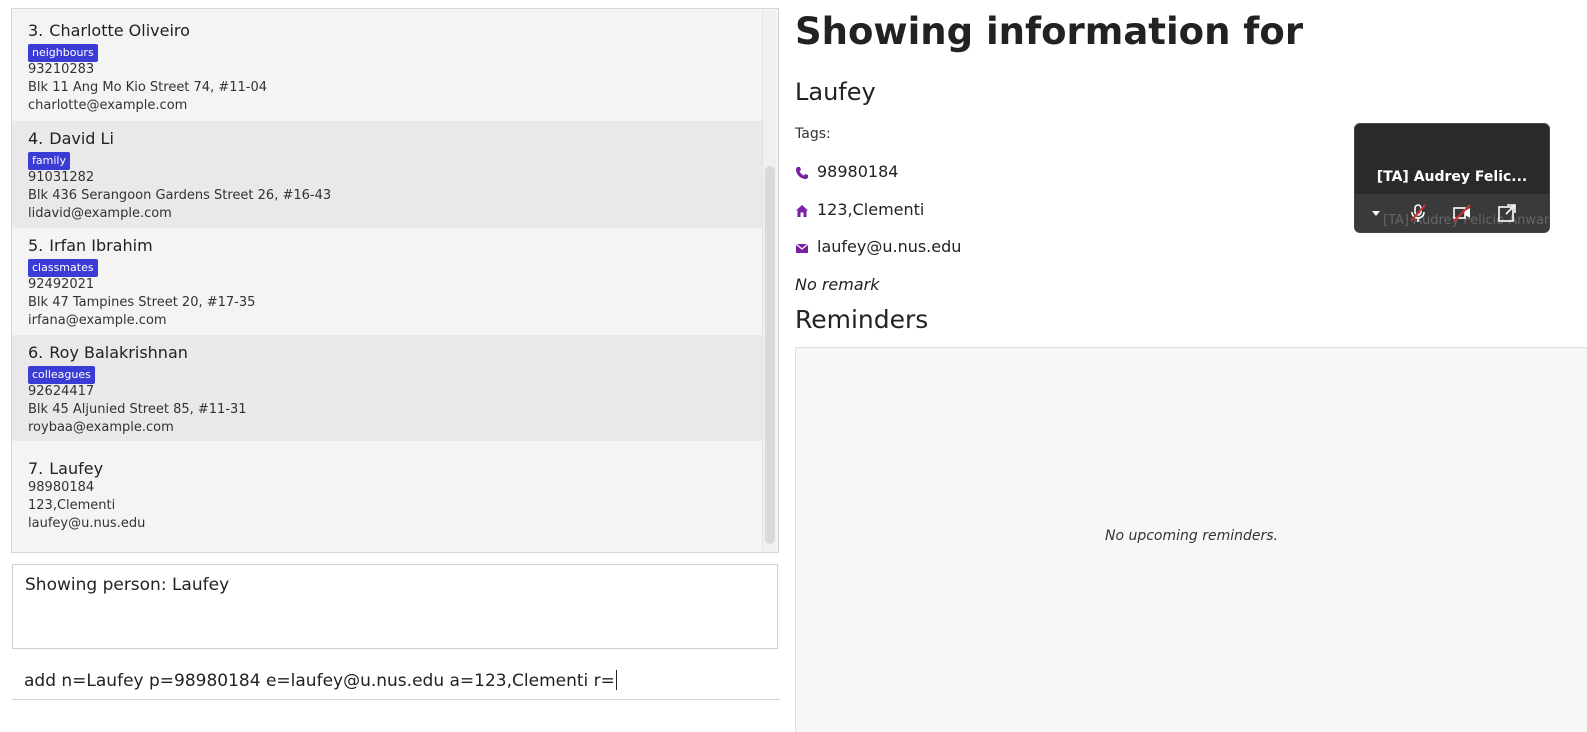  I want to click on person-phone: 93210283, so click(61, 69).